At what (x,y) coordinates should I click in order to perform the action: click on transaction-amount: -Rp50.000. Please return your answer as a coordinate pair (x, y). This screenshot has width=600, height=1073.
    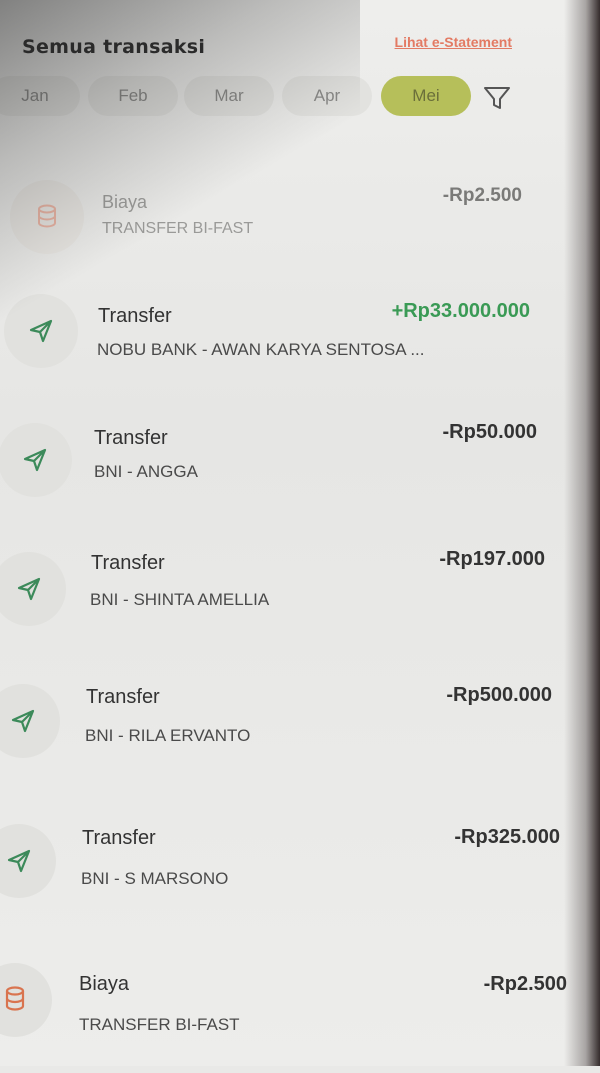
    Looking at the image, I should click on (490, 432).